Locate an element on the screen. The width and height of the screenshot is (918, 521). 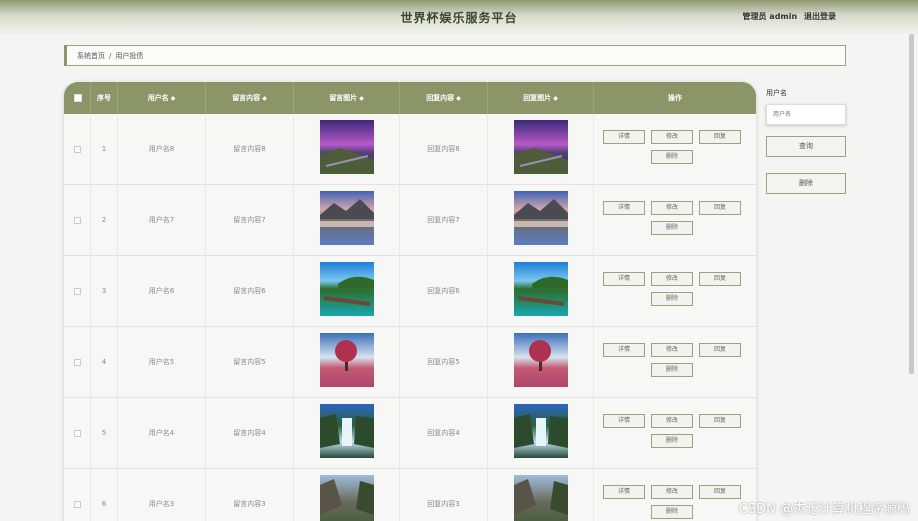
table-row: 3 用户名6 留言内容6 回复内容6 详情 修改 回复 删除 is located at coordinates (410, 291).